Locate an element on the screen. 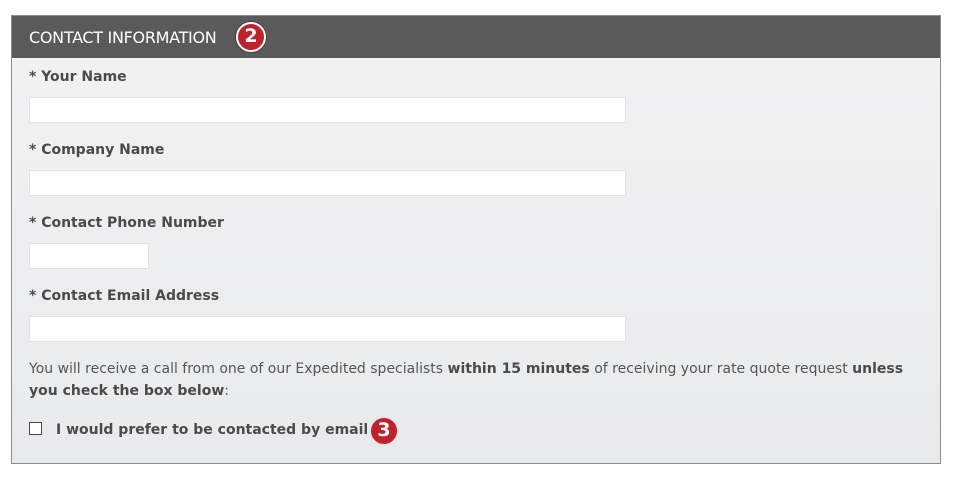  your-name-input is located at coordinates (327, 110).